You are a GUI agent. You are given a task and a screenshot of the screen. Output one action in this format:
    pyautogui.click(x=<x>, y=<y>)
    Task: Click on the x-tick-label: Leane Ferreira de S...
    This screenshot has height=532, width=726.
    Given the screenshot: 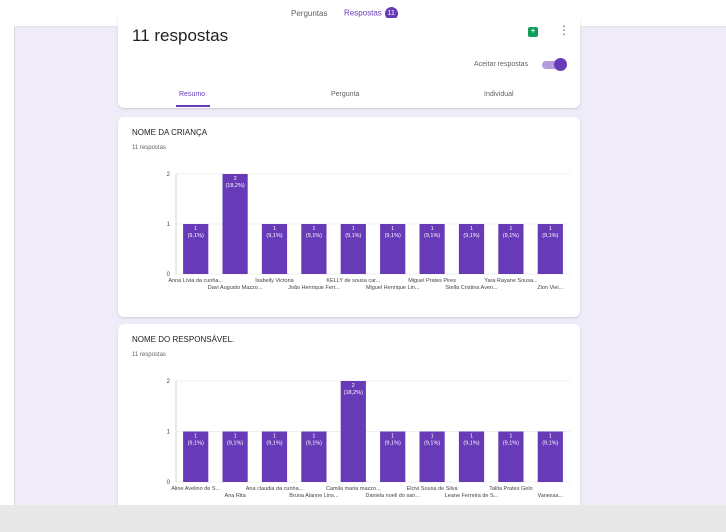 What is the action you would take?
    pyautogui.click(x=472, y=496)
    